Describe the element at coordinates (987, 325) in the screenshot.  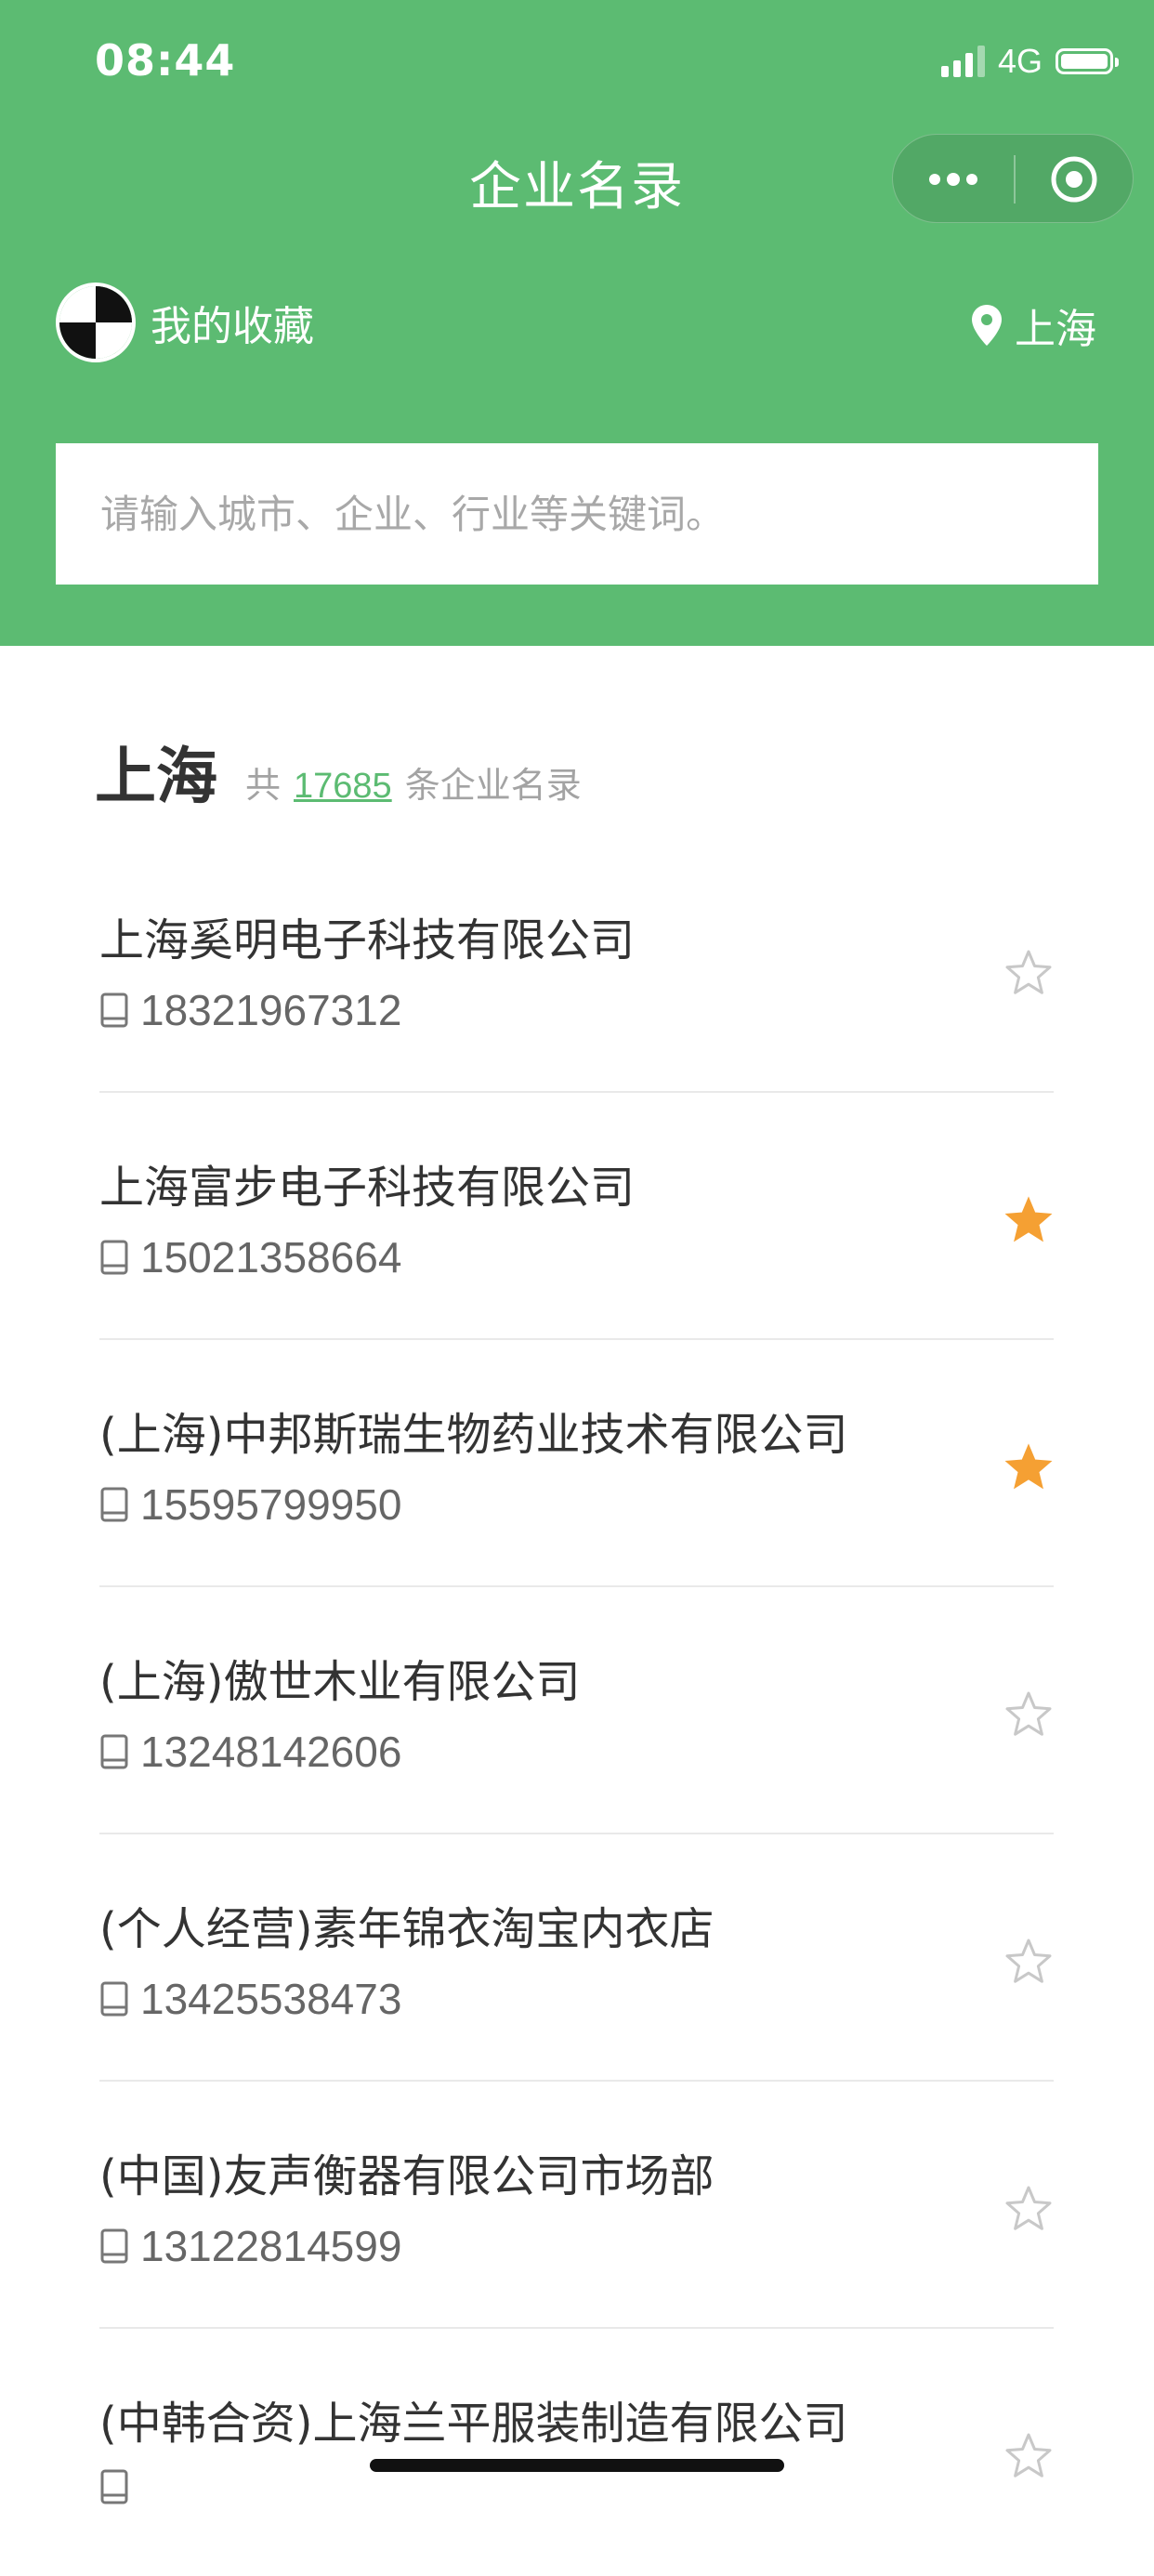
I see `location-pin-icon` at that location.